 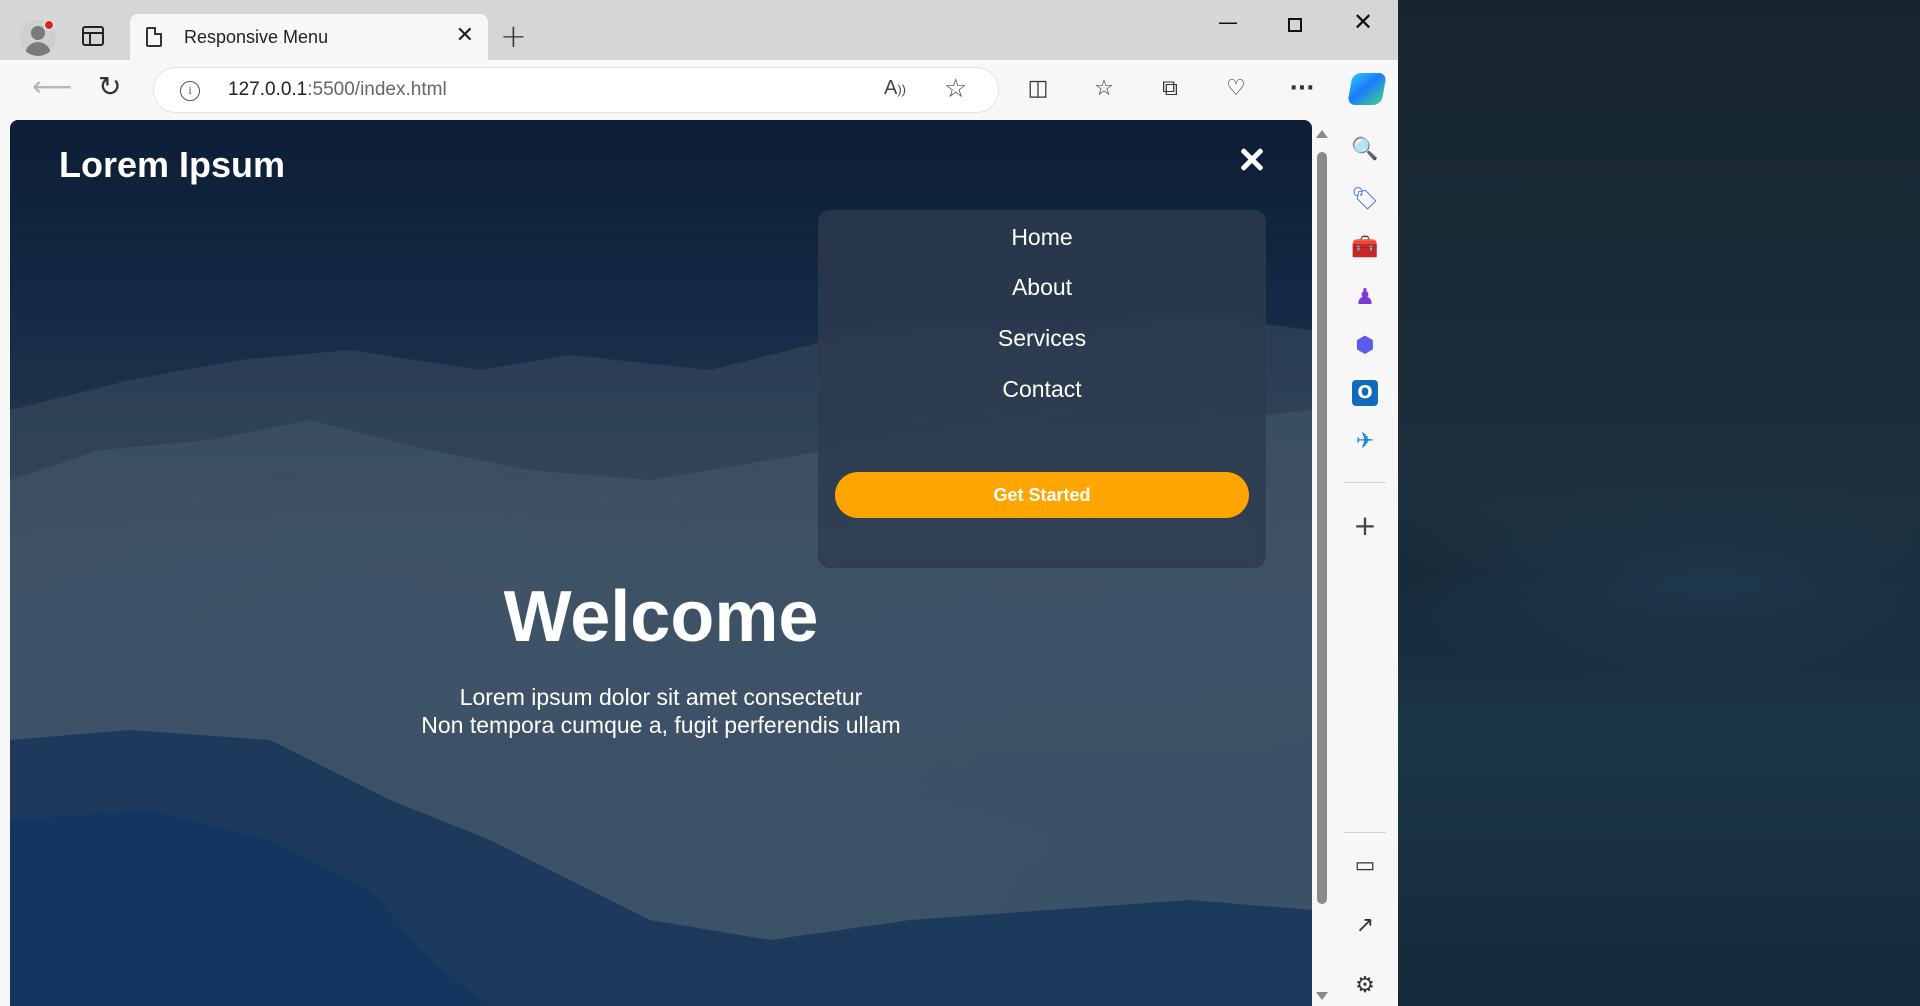 What do you see at coordinates (1170, 89) in the screenshot?
I see `collections-icon: ⧉` at bounding box center [1170, 89].